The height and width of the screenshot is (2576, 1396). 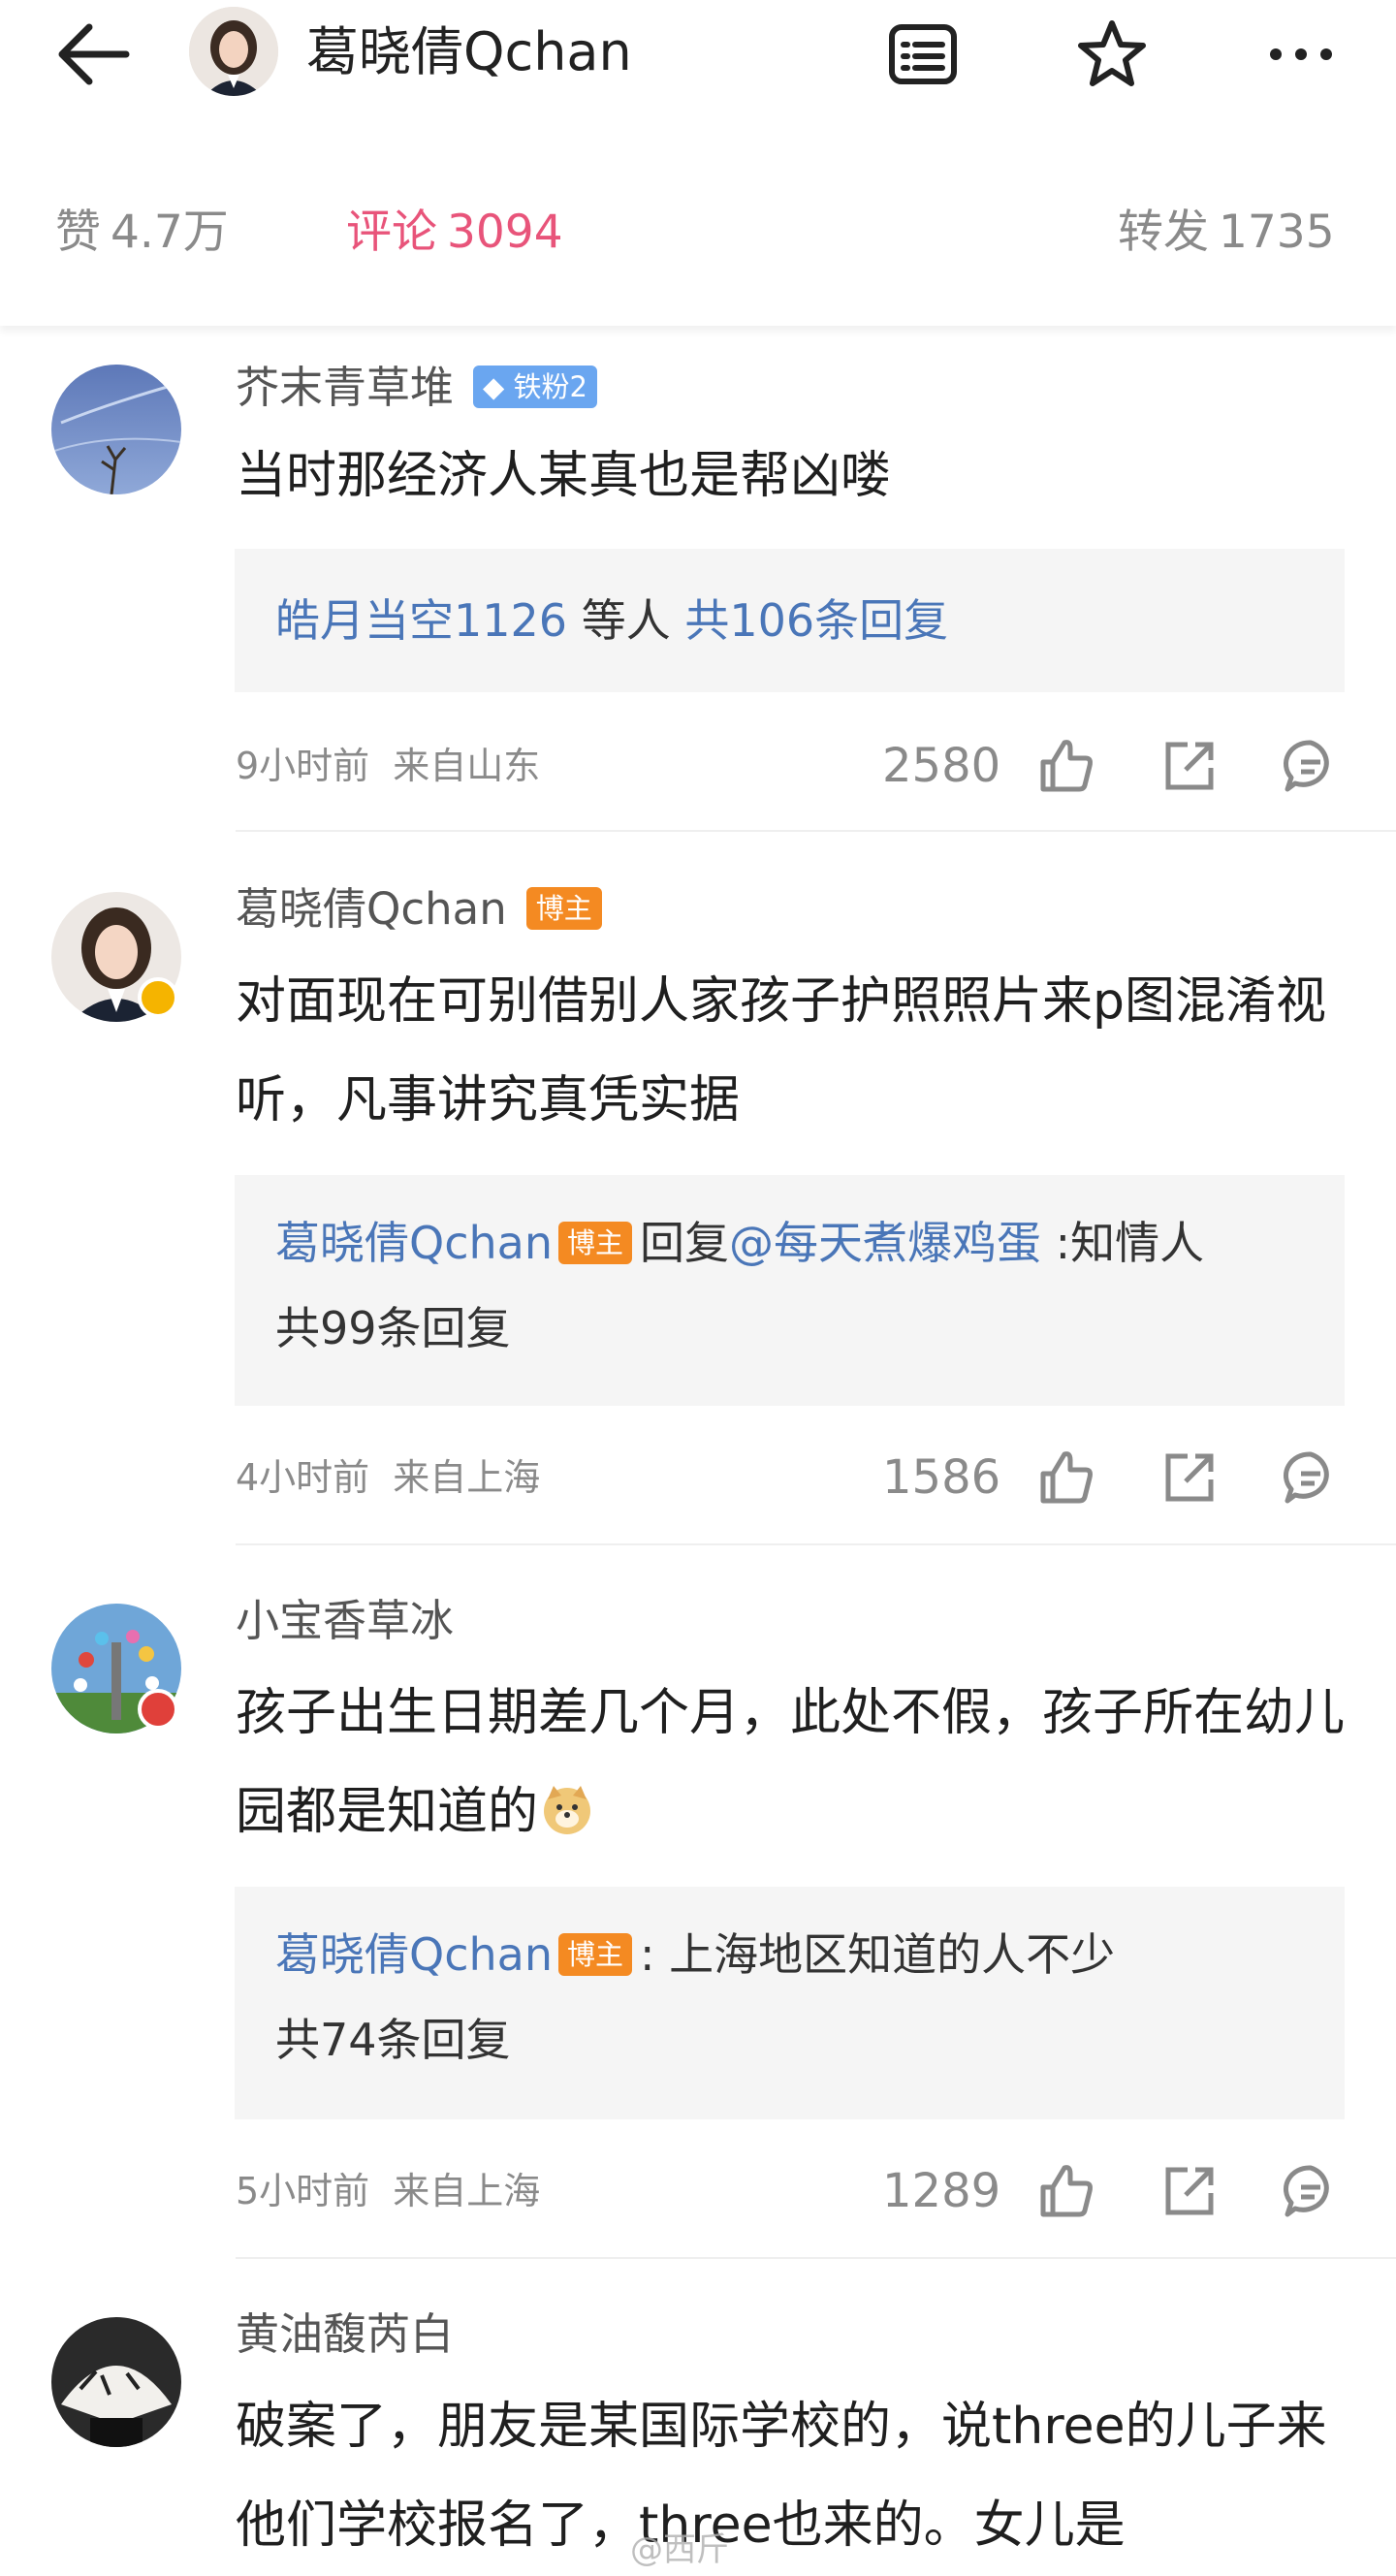 What do you see at coordinates (371, 909) in the screenshot?
I see `username-text: 葛晓倩Qchan` at bounding box center [371, 909].